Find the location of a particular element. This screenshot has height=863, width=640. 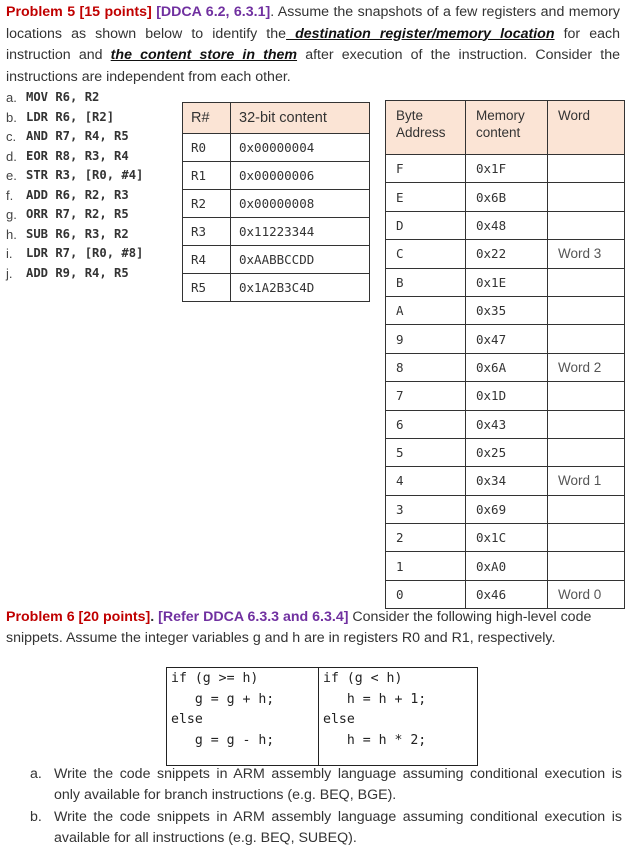

instruction-item: g. ORR R7, R2, R5 is located at coordinates (91, 215).